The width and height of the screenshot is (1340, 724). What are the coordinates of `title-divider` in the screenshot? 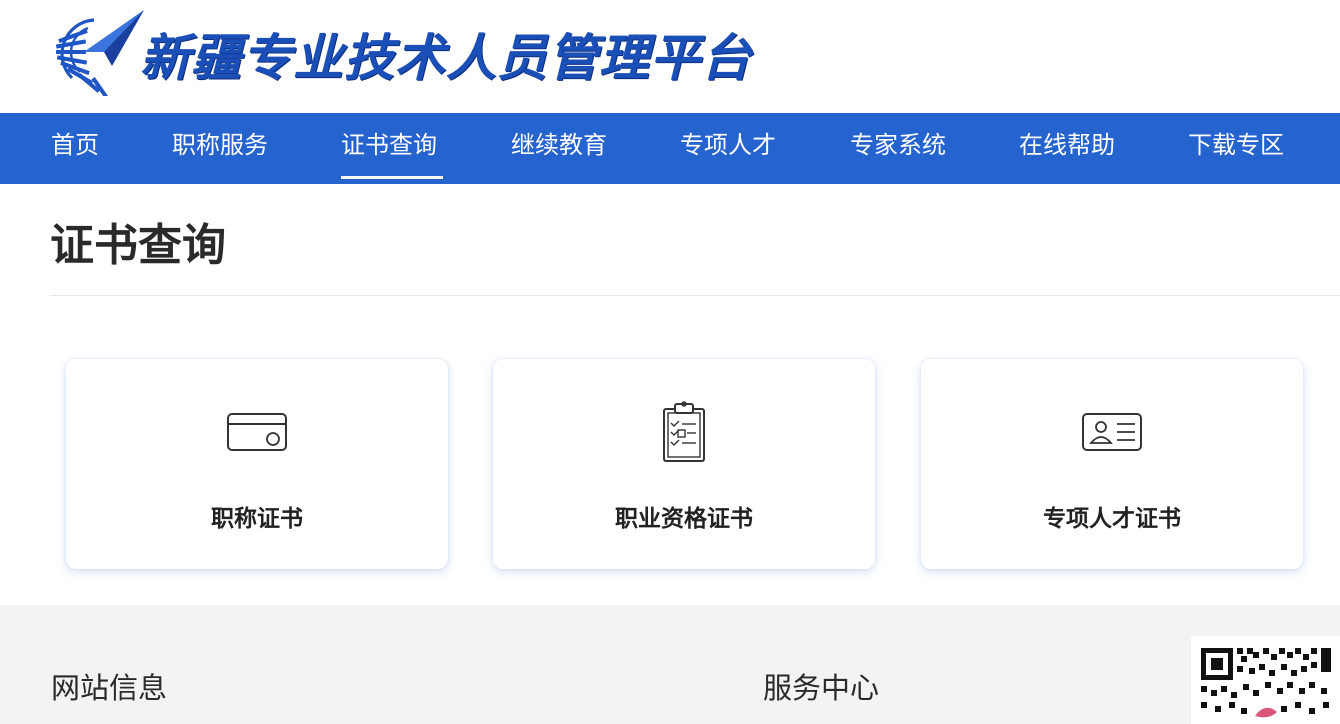 It's located at (695, 295).